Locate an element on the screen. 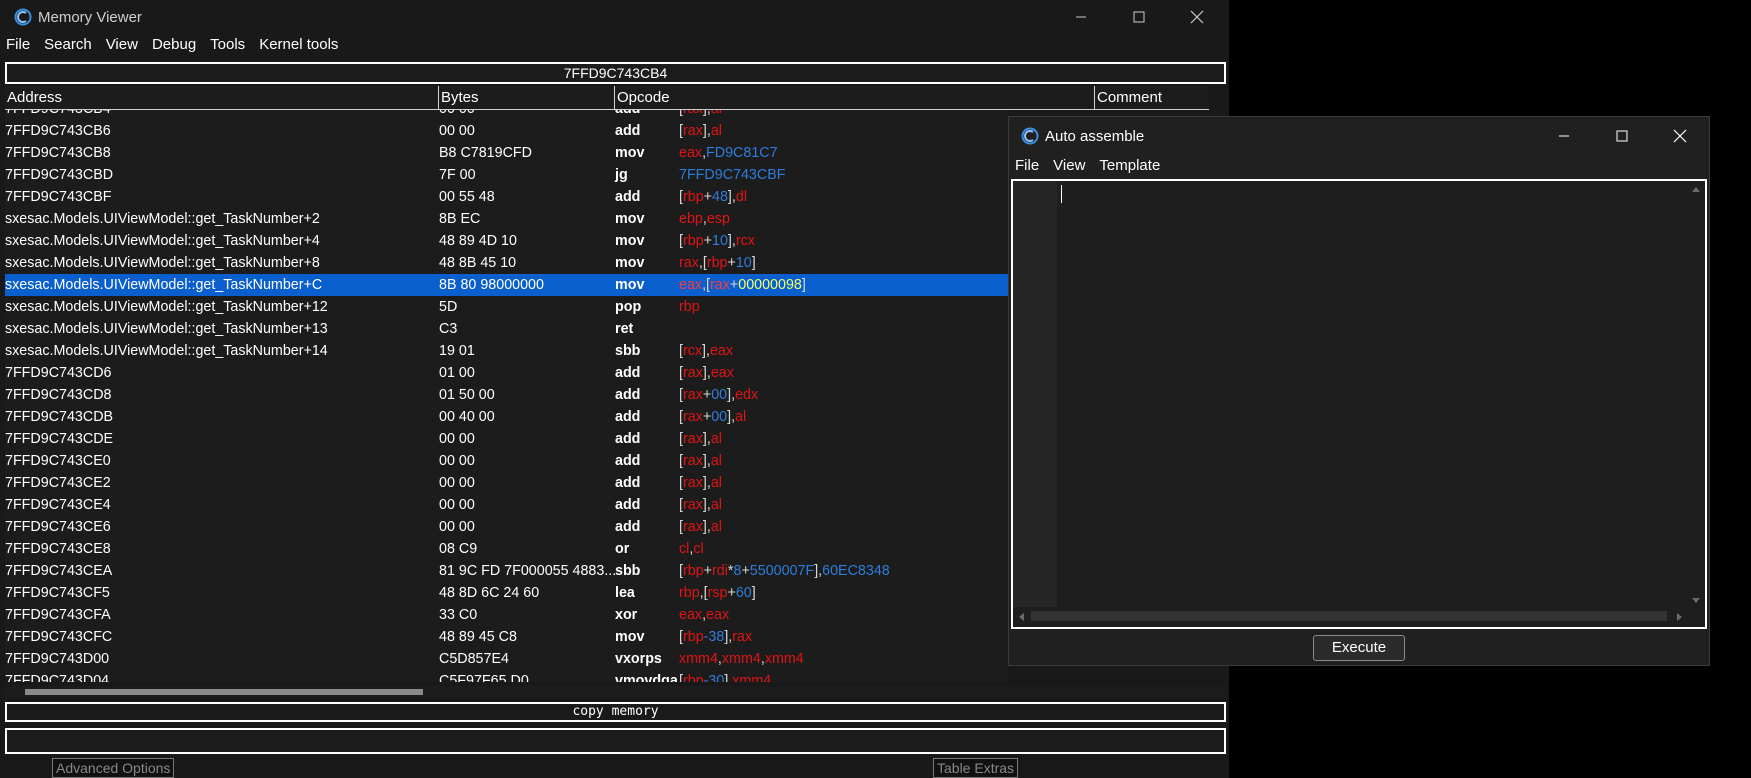 The image size is (1751, 778). row-address: 7FFD9C743CBD is located at coordinates (59, 175).